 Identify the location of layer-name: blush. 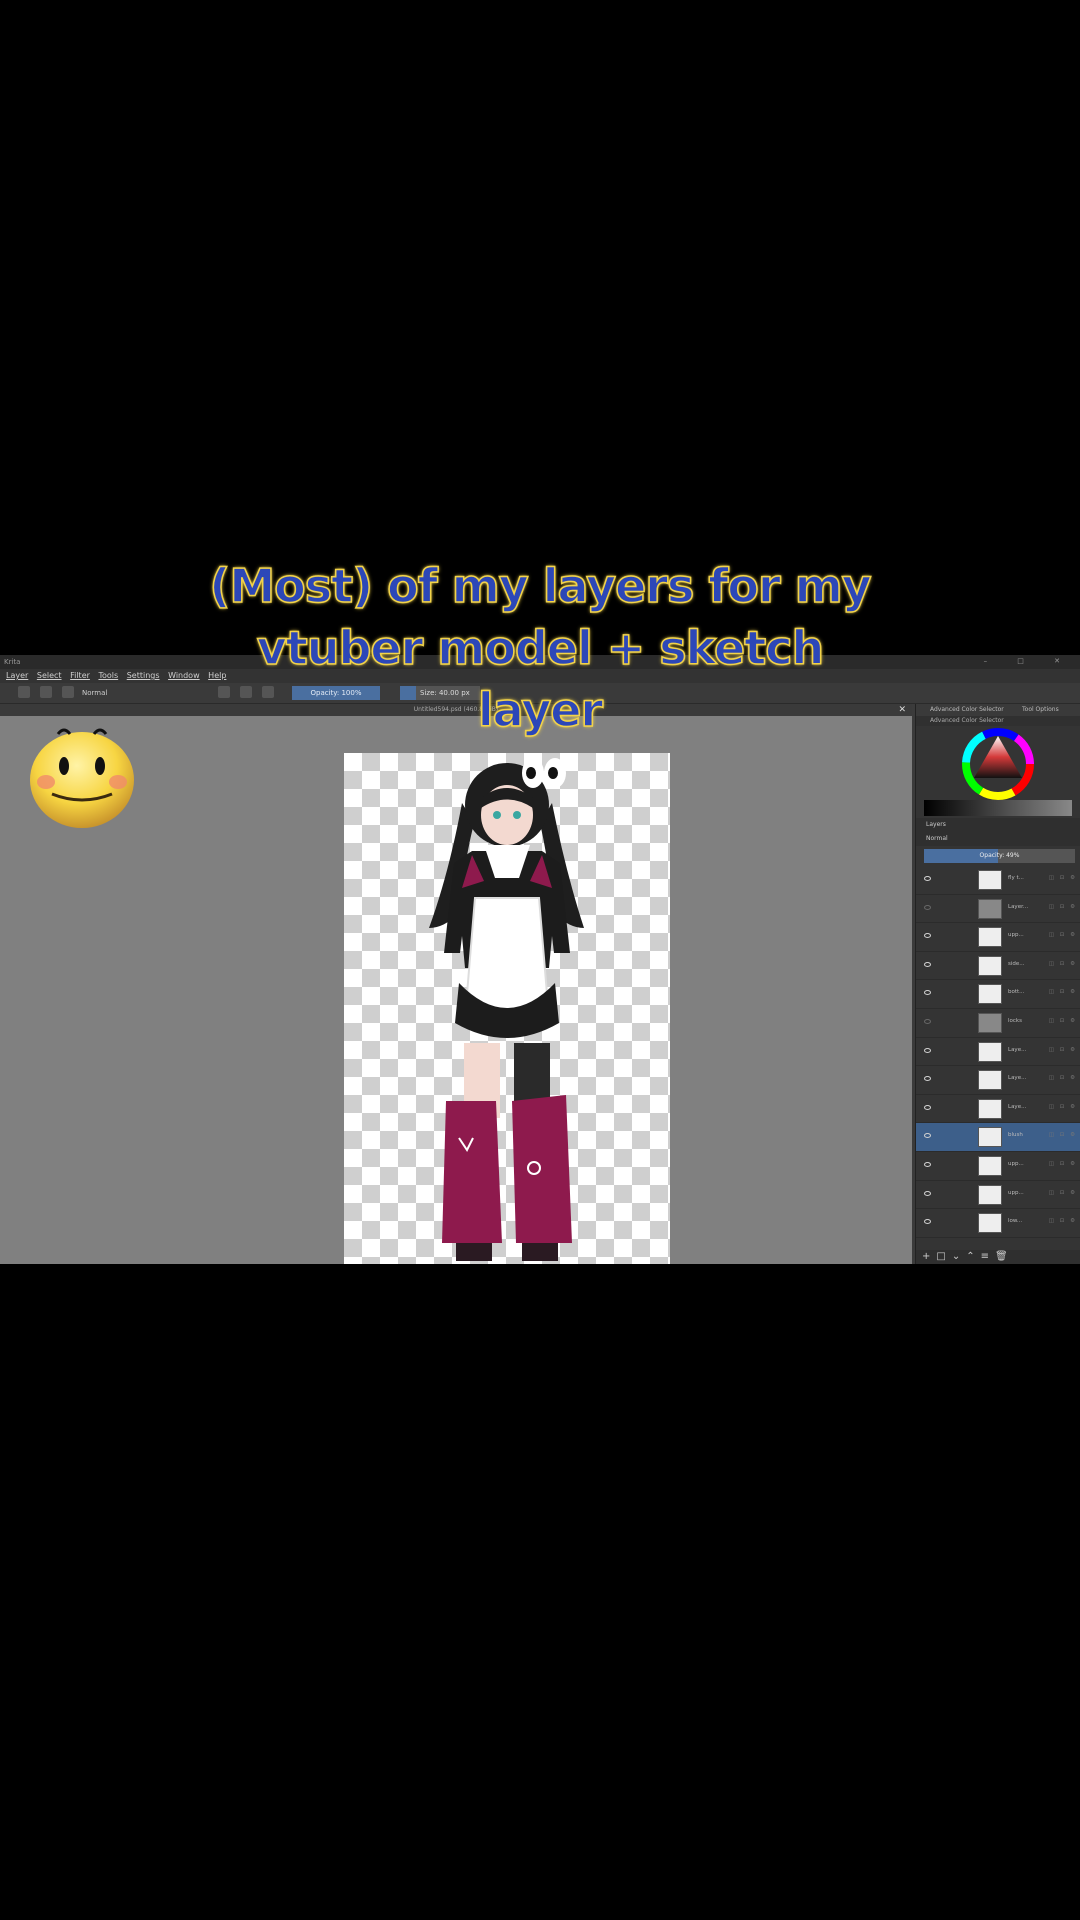
(1015, 1135).